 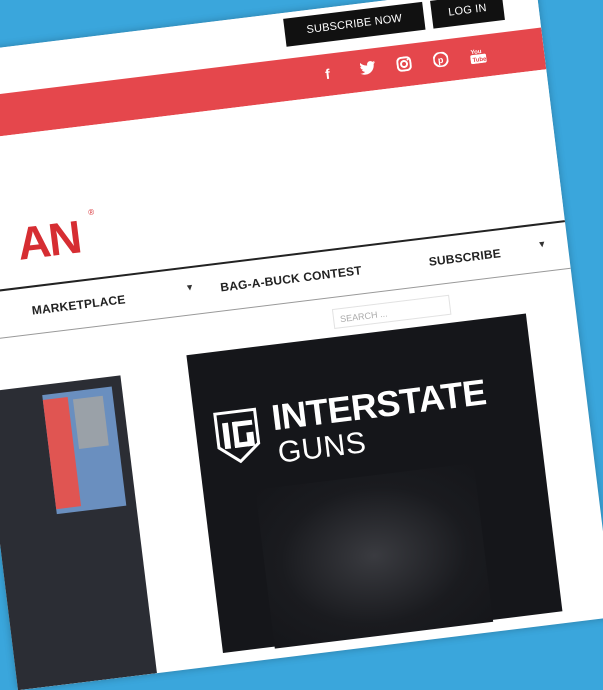 I want to click on ad-background-glow, so click(x=374, y=555).